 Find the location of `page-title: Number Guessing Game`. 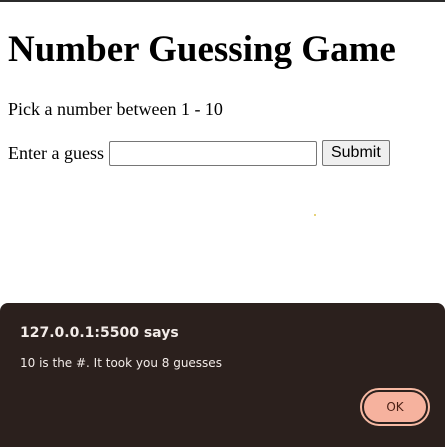

page-title: Number Guessing Game is located at coordinates (202, 49).